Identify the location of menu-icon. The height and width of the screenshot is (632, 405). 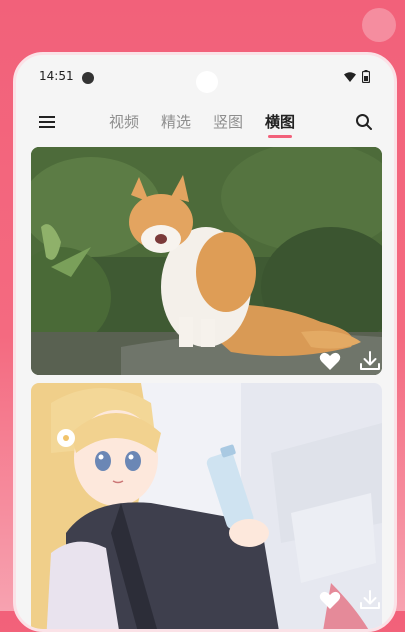
(47, 122).